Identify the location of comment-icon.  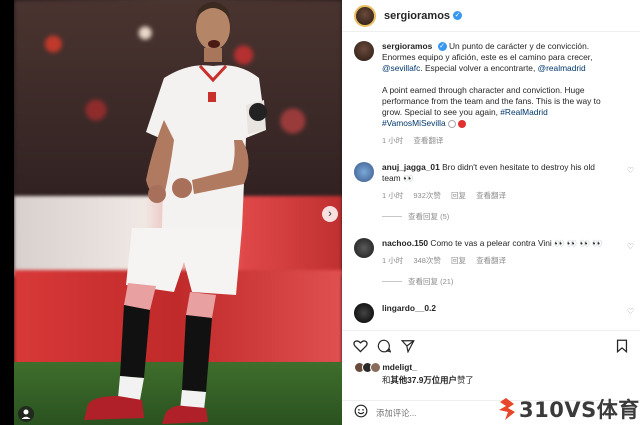
(384, 346).